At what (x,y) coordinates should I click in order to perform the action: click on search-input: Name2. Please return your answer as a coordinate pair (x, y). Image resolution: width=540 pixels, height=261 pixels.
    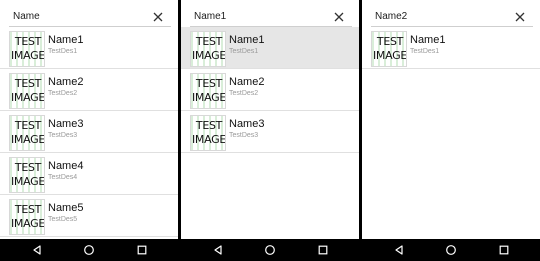
    Looking at the image, I should click on (391, 16).